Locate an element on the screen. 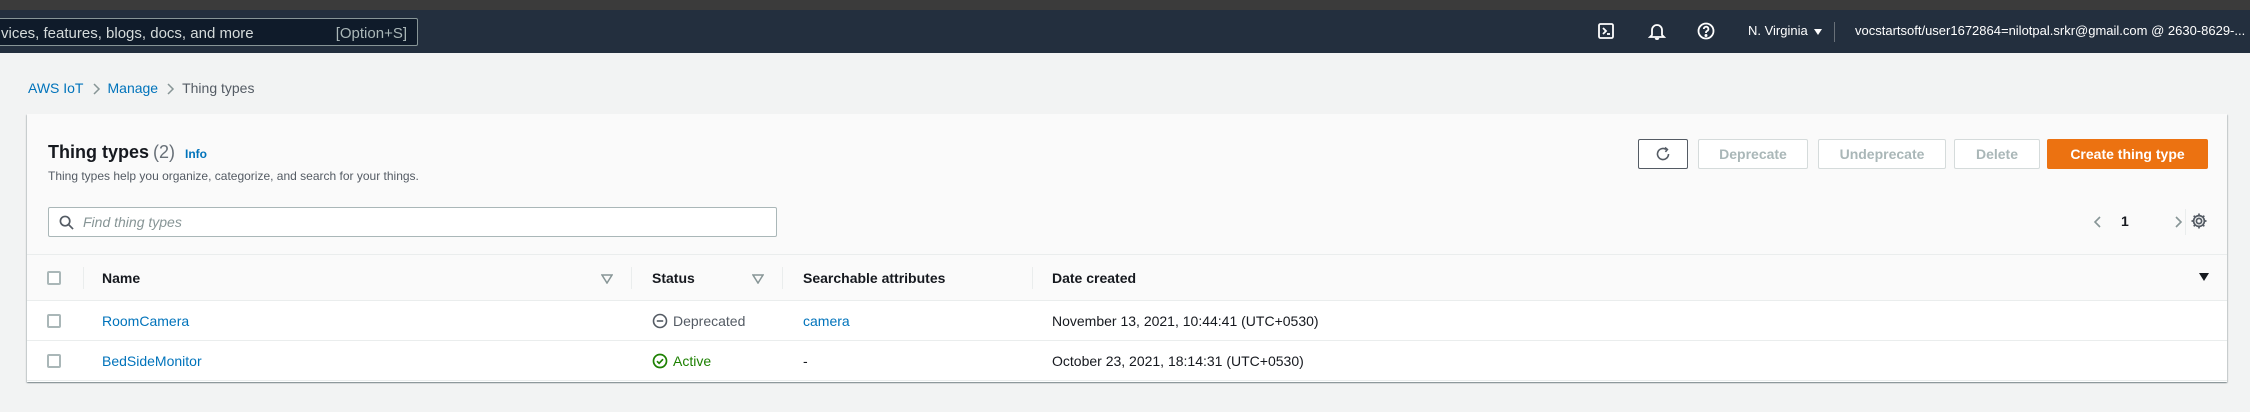 This screenshot has height=412, width=2250. status-badge: Active is located at coordinates (681, 361).